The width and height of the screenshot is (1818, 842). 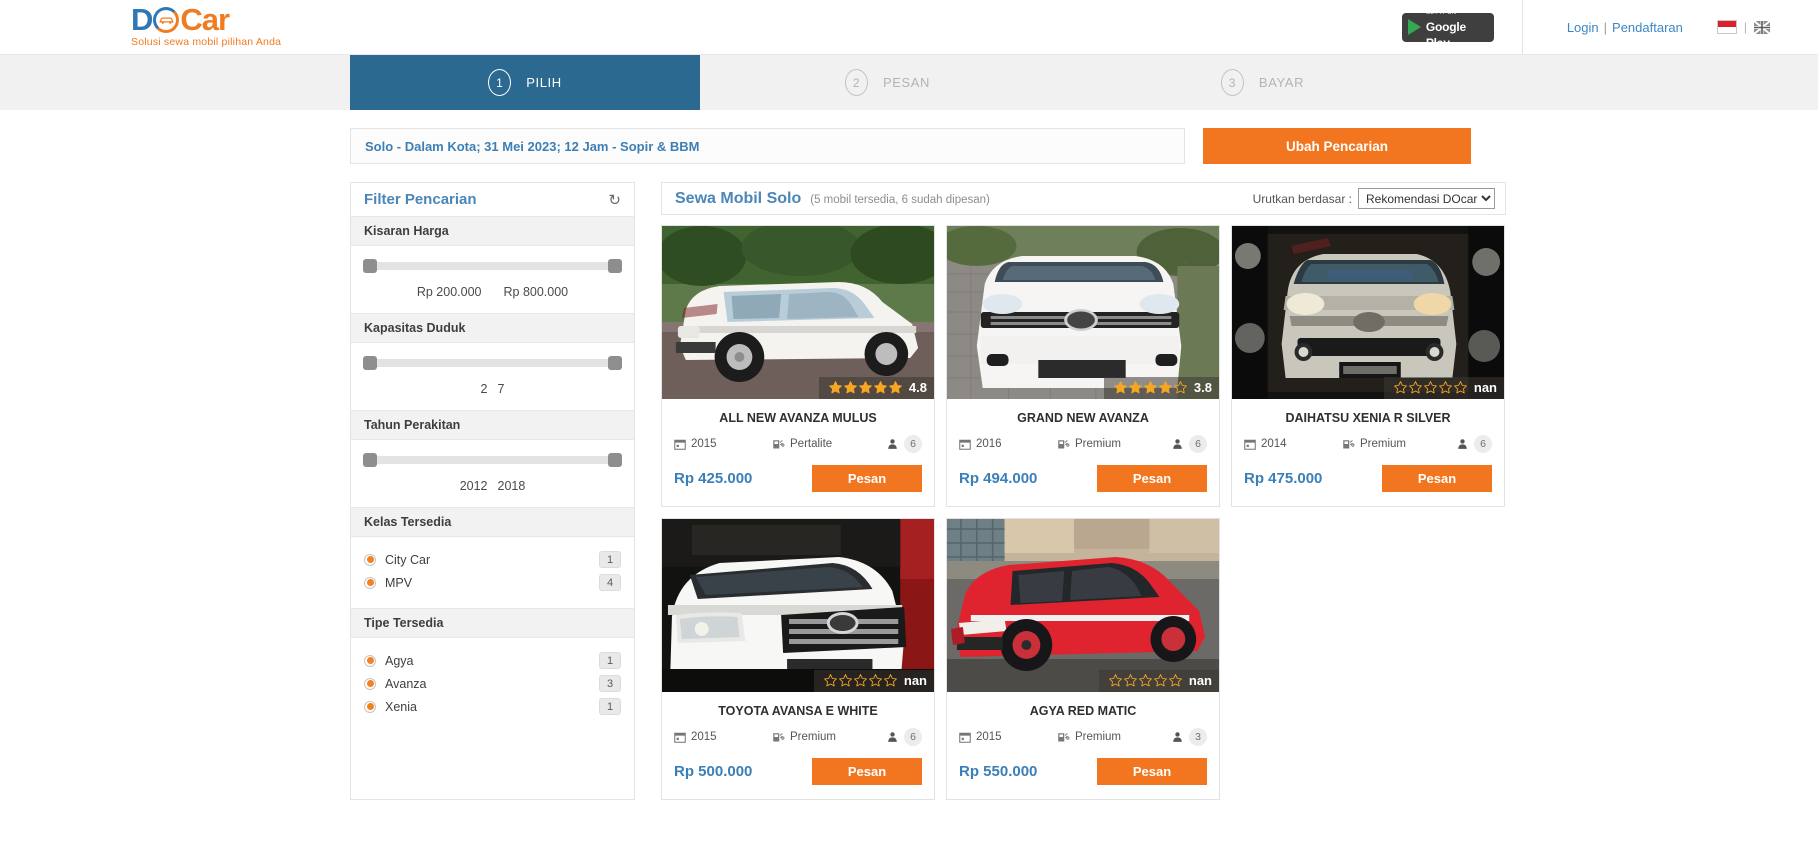 What do you see at coordinates (1083, 418) in the screenshot?
I see `car-name: GRAND NEW AVANZA` at bounding box center [1083, 418].